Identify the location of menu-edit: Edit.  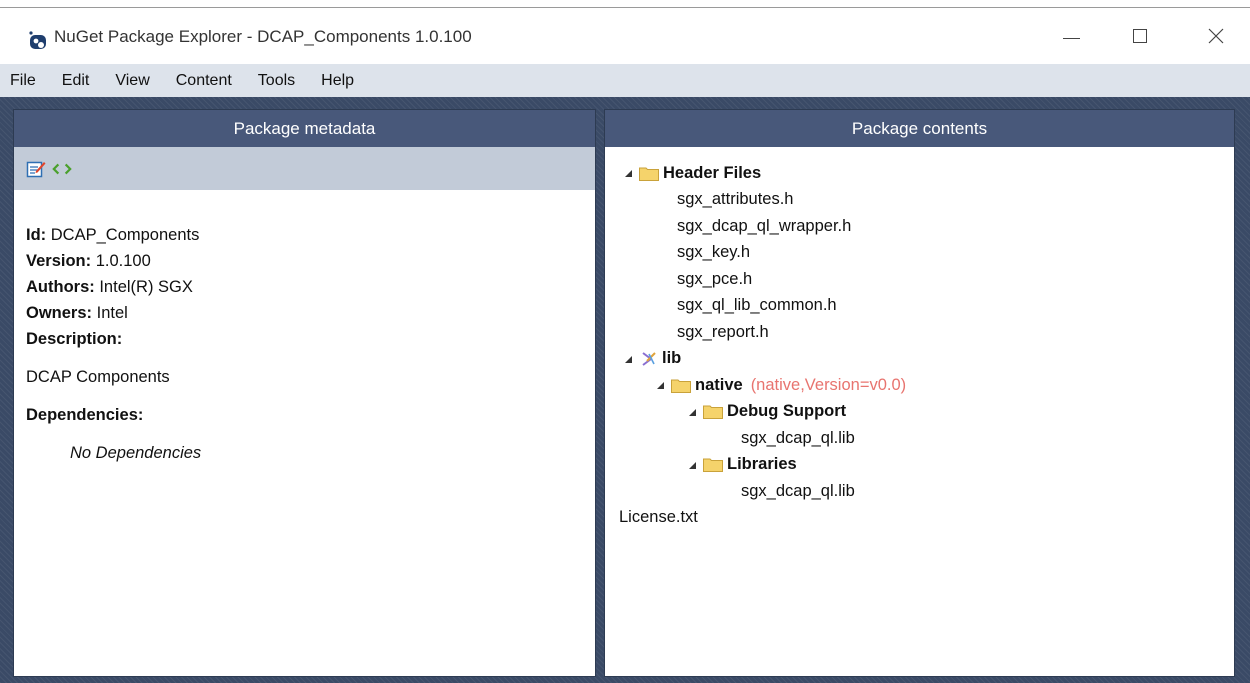
(76, 80).